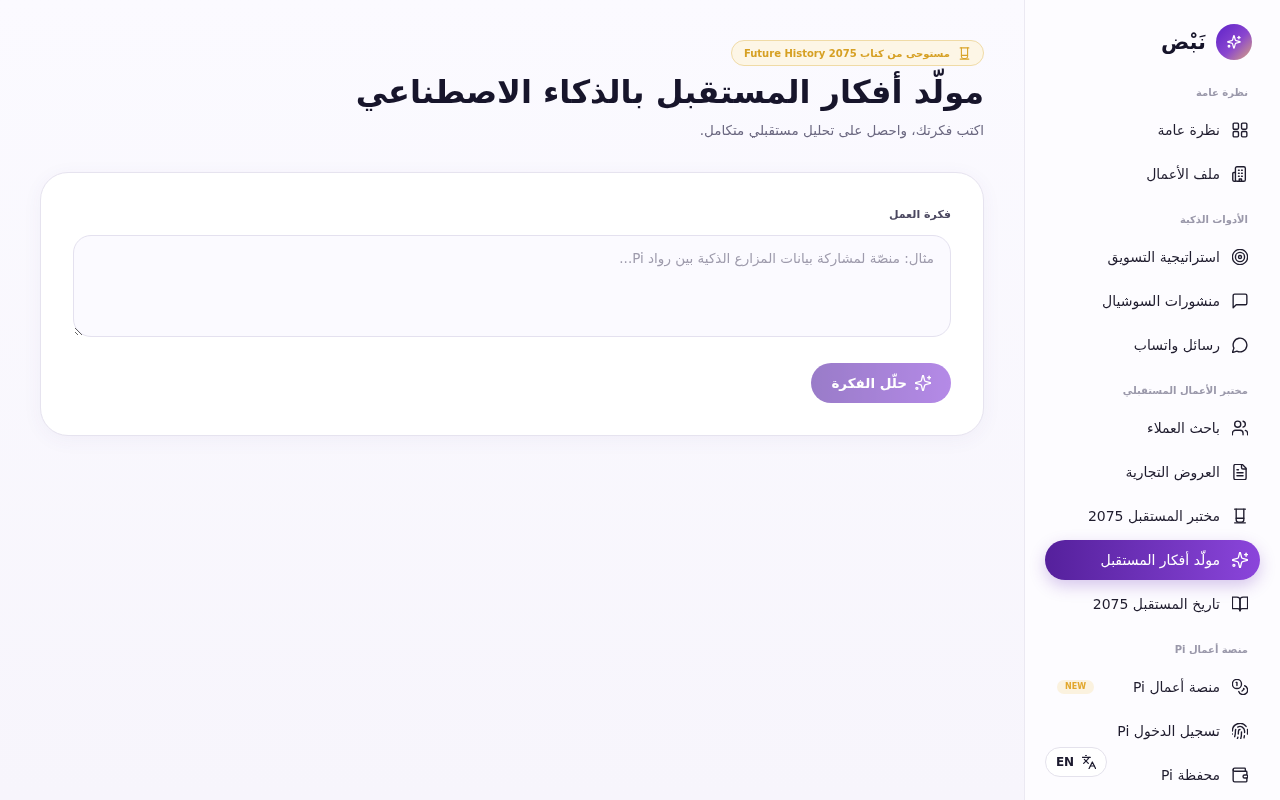 Image resolution: width=1280 pixels, height=800 pixels. Describe the element at coordinates (1089, 762) in the screenshot. I see `translate-icon` at that location.